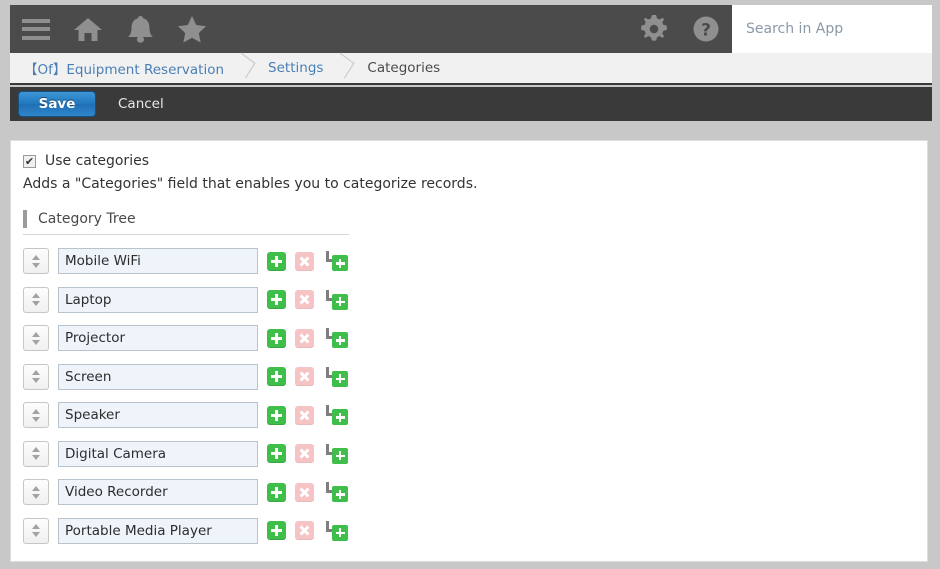  Describe the element at coordinates (140, 29) in the screenshot. I see `bell-icon` at that location.